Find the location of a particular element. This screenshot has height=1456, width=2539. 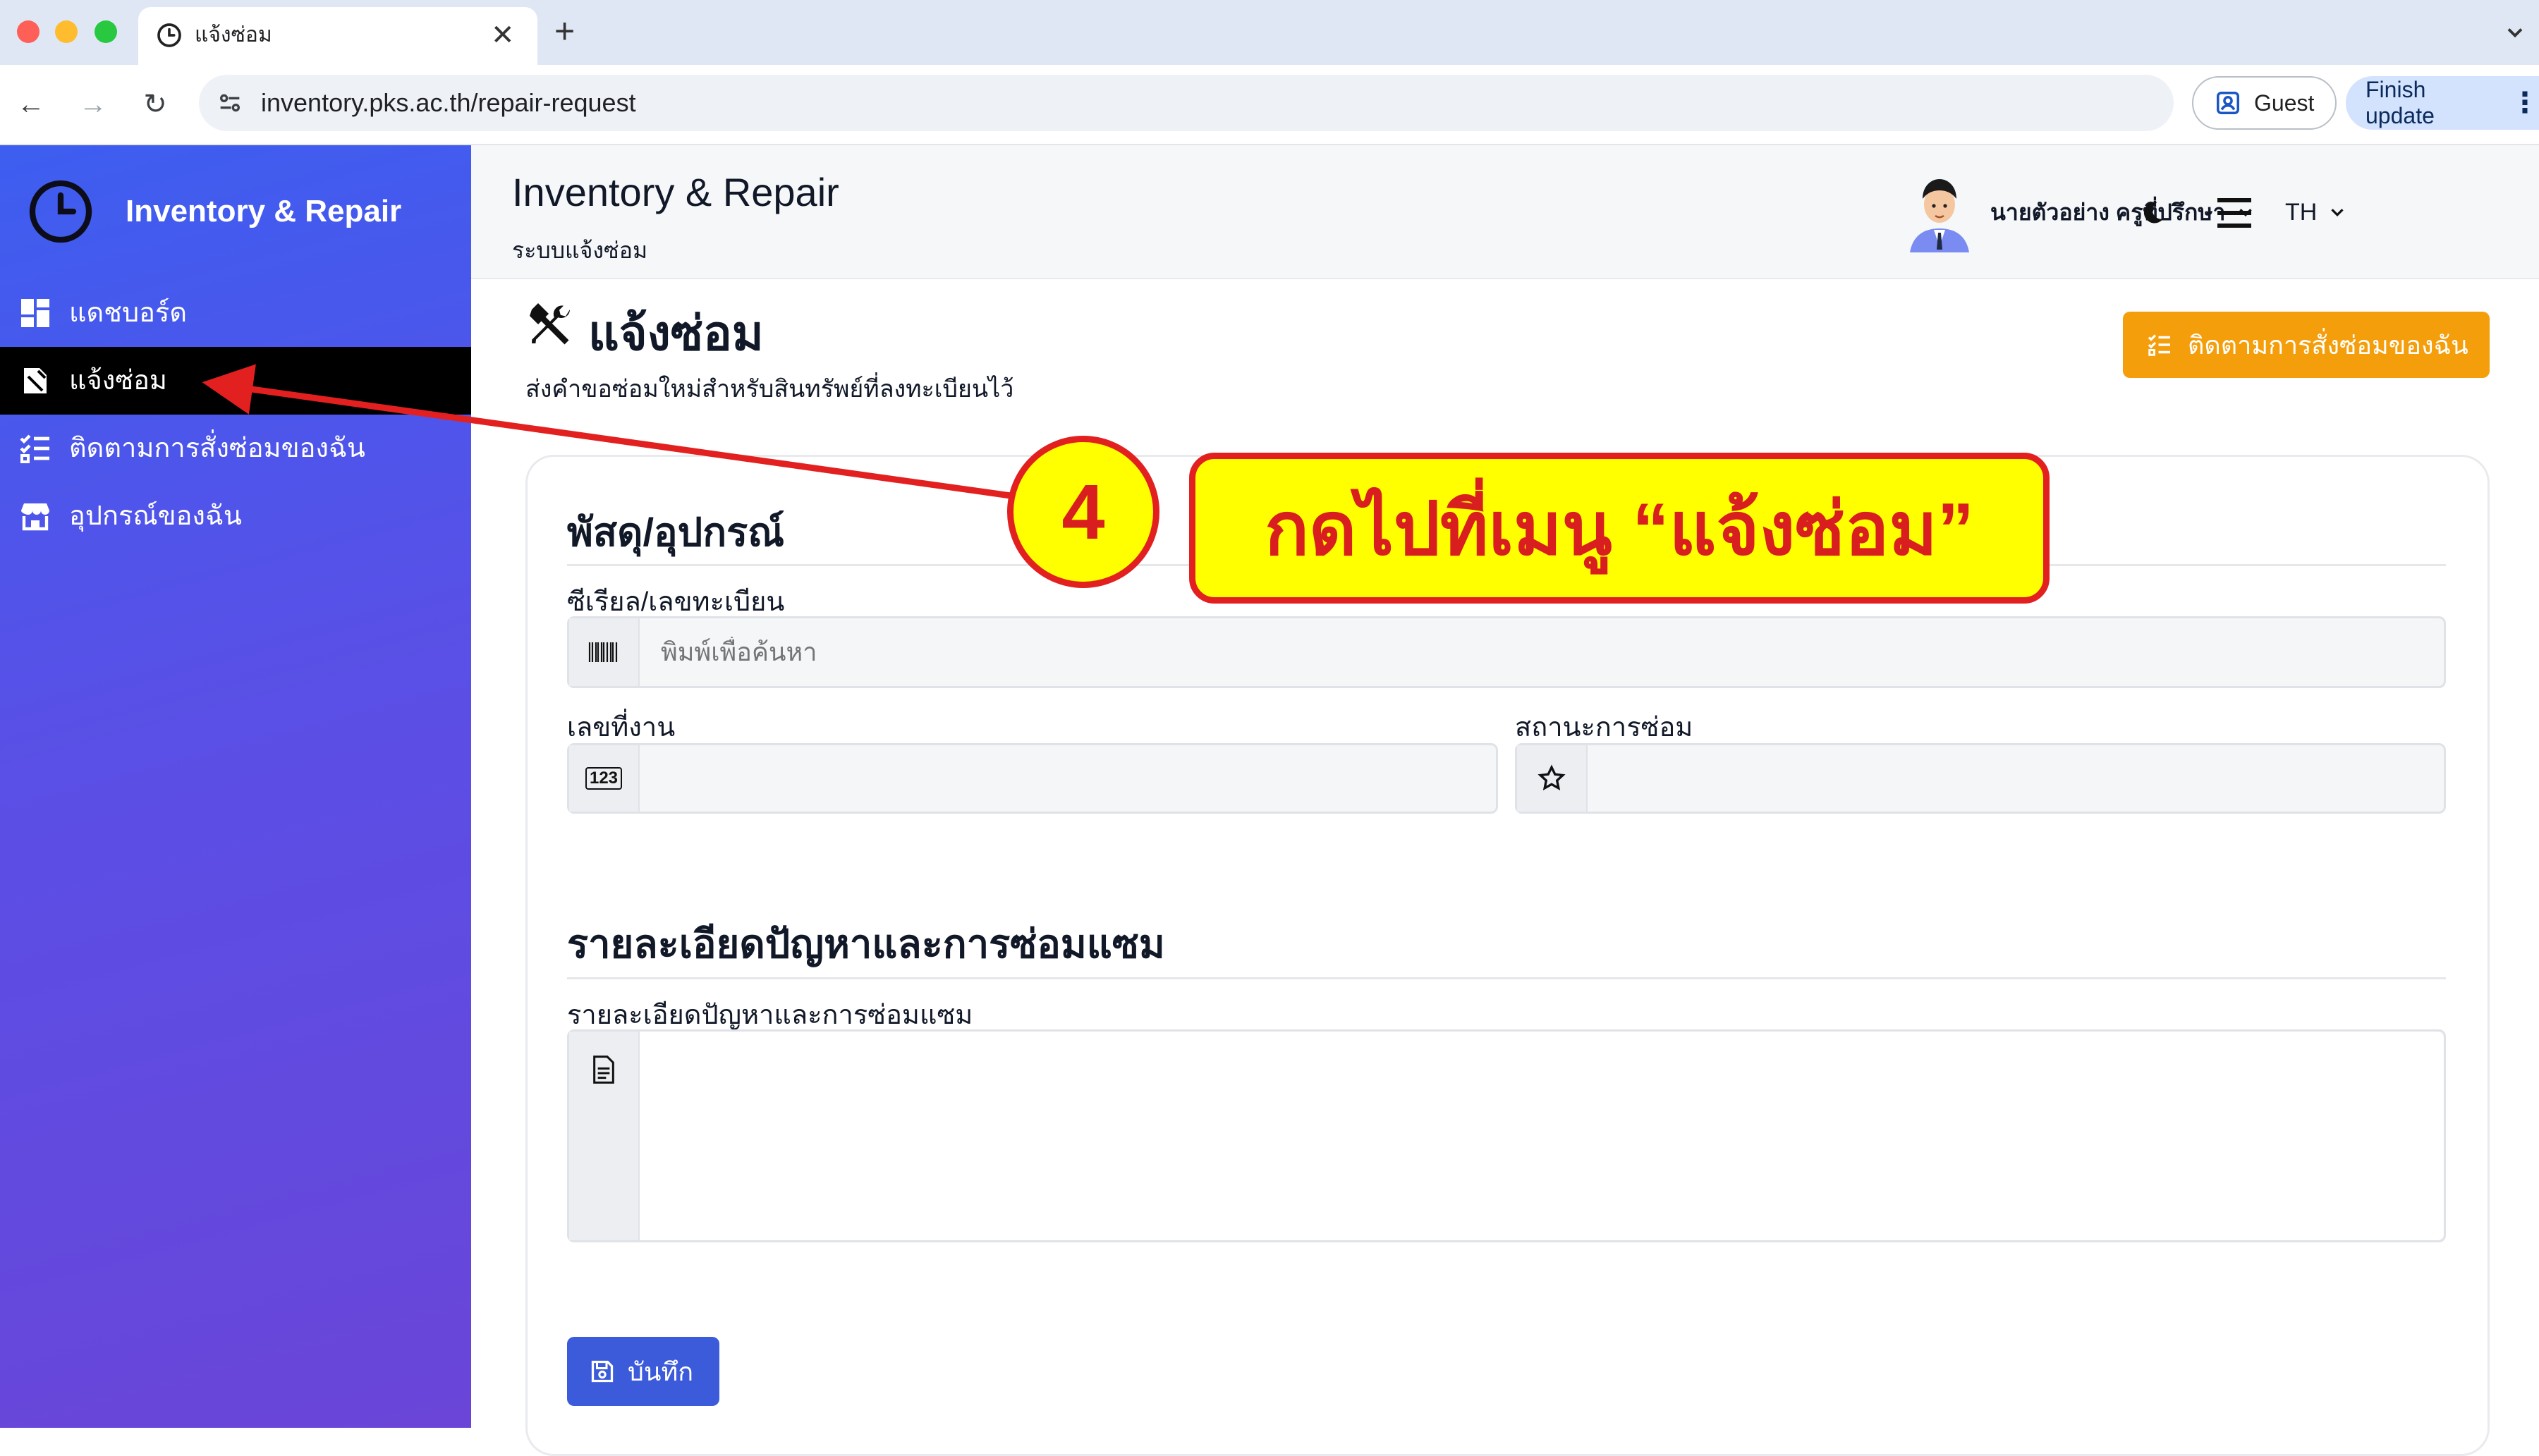

clock-logo-icon is located at coordinates (60, 211).